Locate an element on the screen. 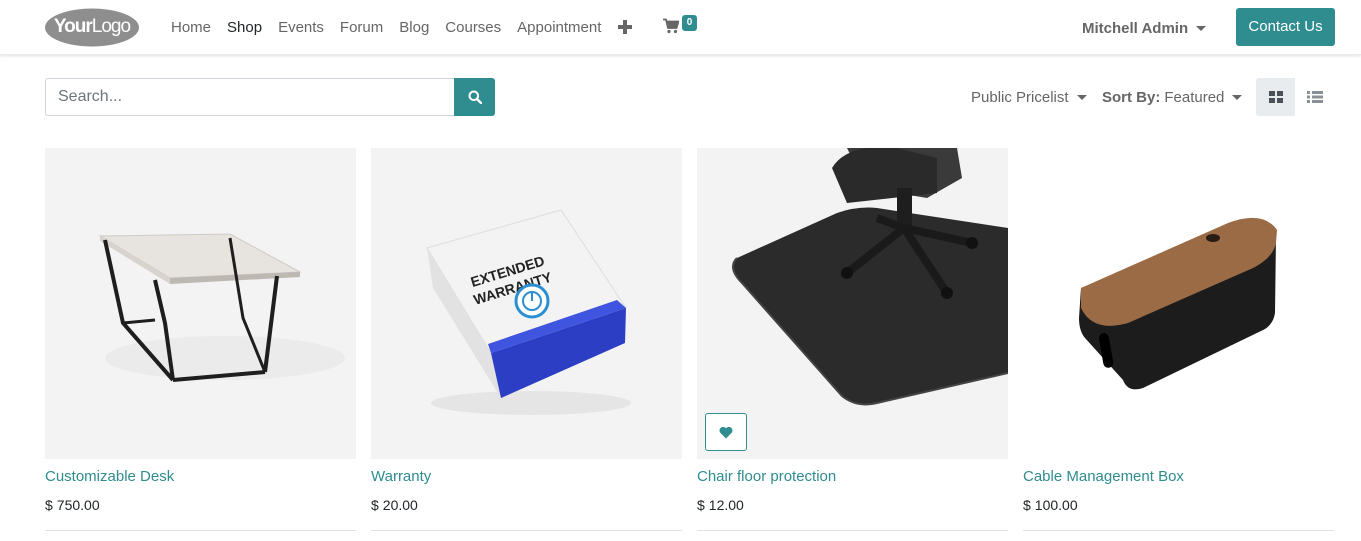  company-logo: YourLogo is located at coordinates (92, 27).